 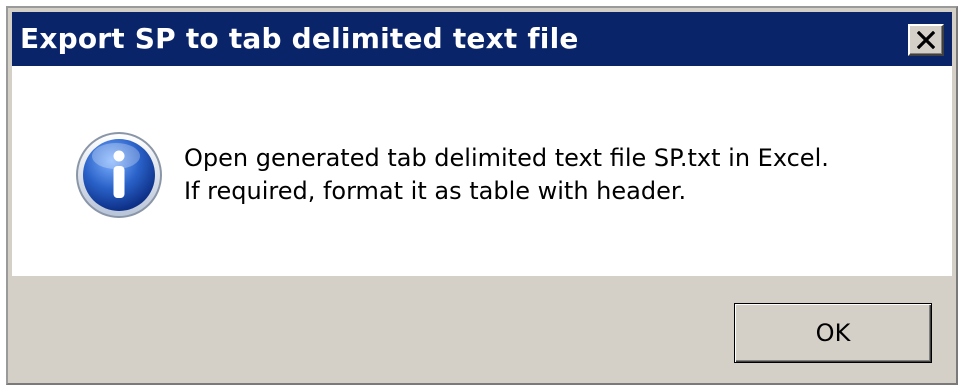 What do you see at coordinates (119, 175) in the screenshot?
I see `info-icon` at bounding box center [119, 175].